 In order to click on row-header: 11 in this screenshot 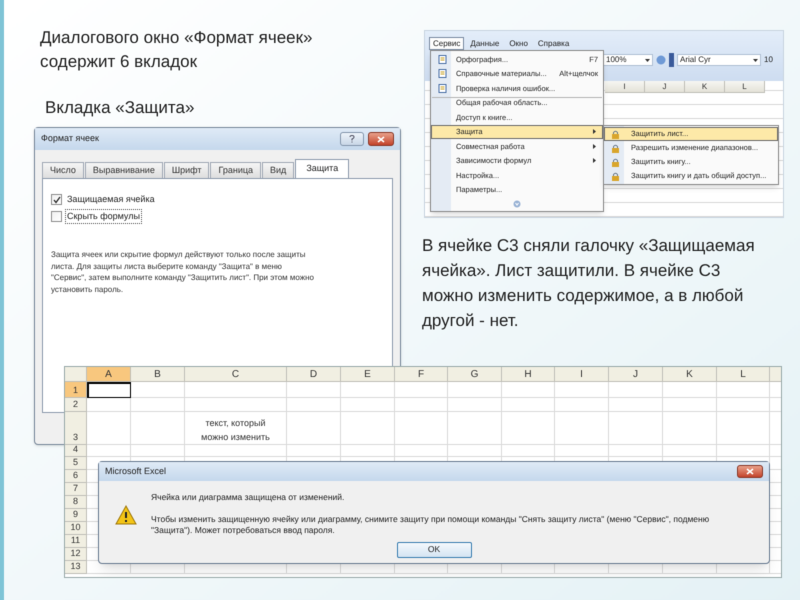, I will do `click(76, 541)`.